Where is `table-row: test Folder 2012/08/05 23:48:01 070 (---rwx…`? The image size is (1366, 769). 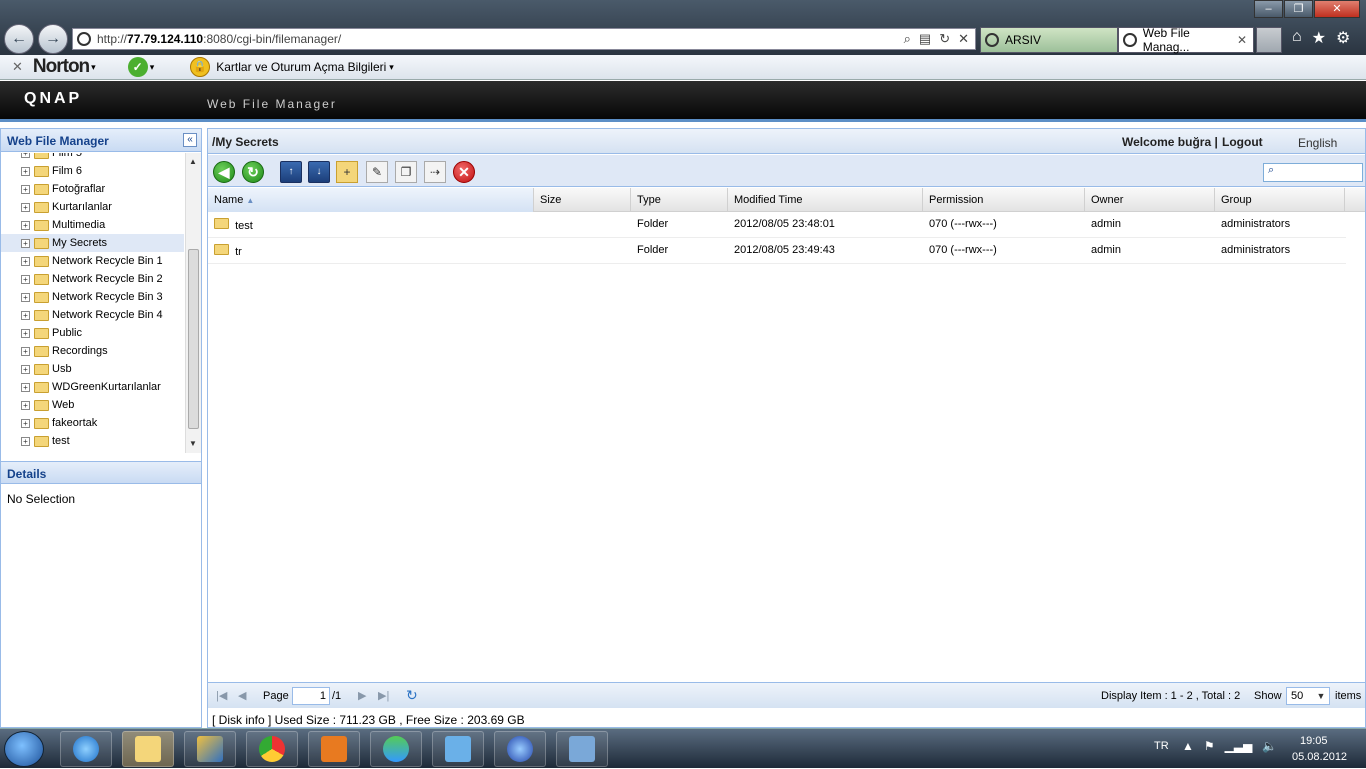
table-row: test Folder 2012/08/05 23:48:01 070 (---rwx… is located at coordinates (777, 225).